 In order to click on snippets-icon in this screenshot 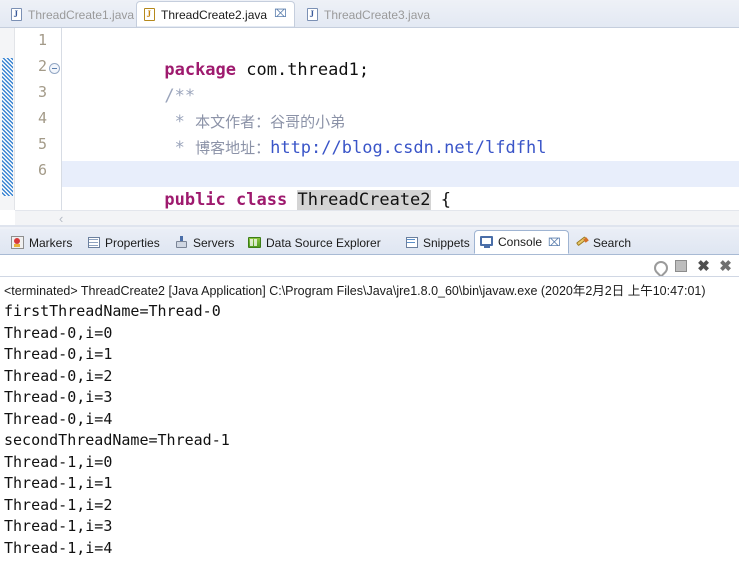, I will do `click(412, 243)`.